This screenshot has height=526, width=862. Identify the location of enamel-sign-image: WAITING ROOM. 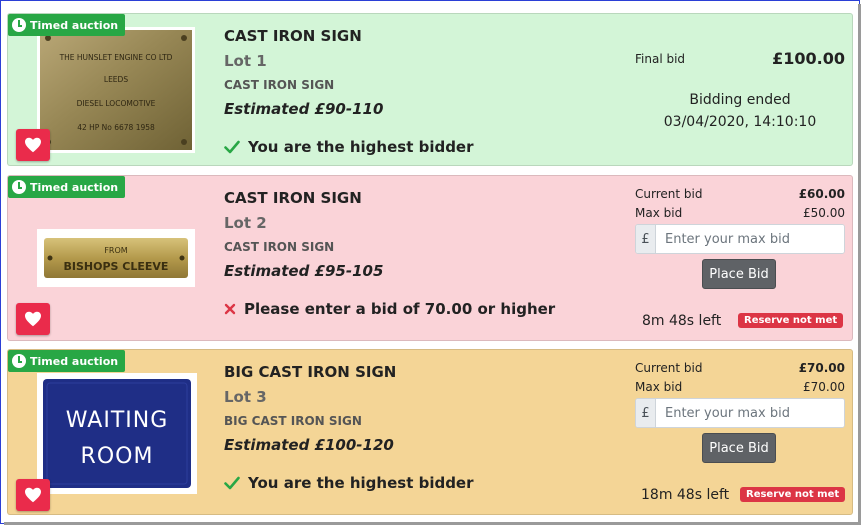
(117, 433).